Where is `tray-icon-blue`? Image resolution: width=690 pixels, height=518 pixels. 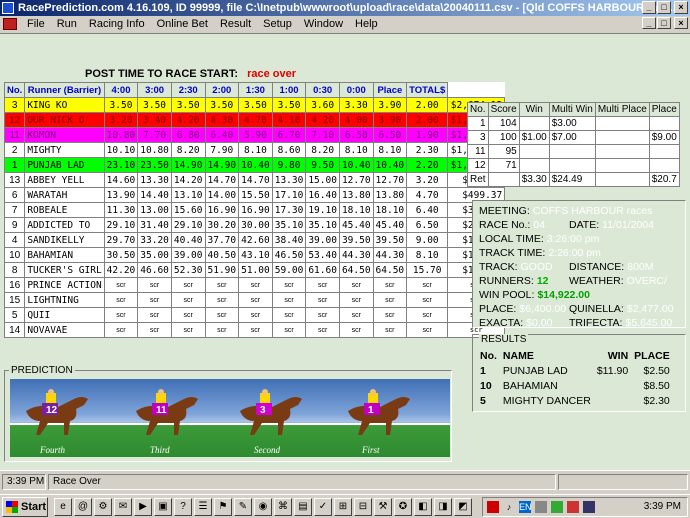 tray-icon-blue is located at coordinates (589, 507).